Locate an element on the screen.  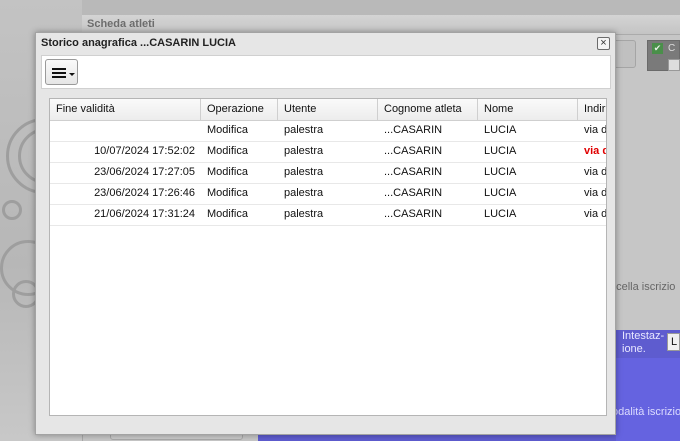
column-header-nome: Nome is located at coordinates (528, 109).